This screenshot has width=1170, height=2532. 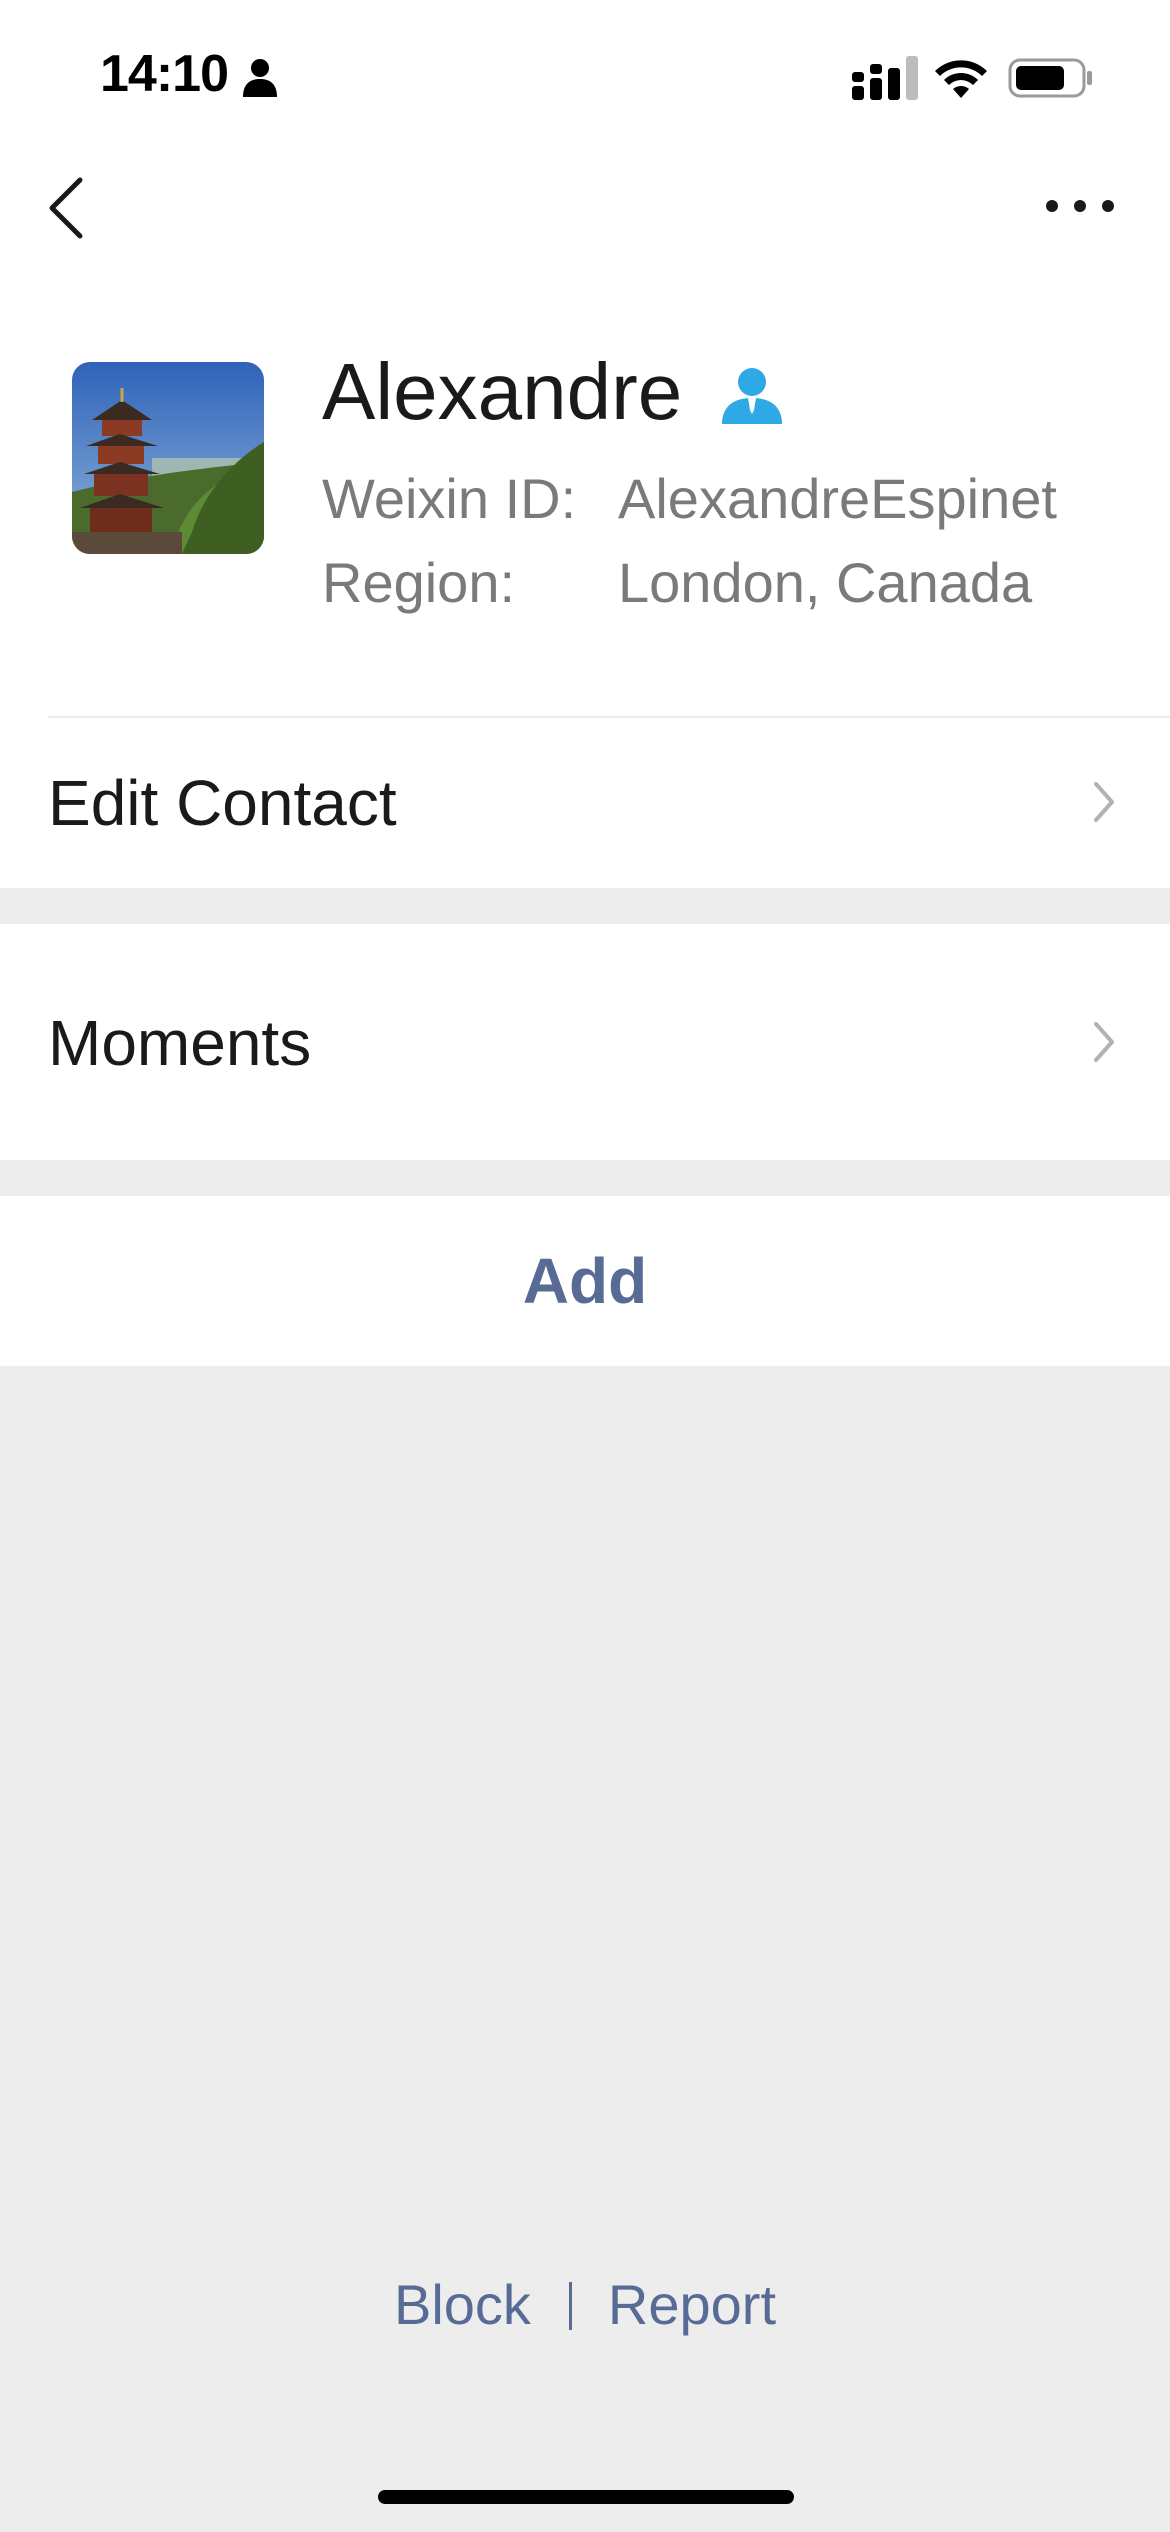 I want to click on report-link: Report, so click(x=692, y=2304).